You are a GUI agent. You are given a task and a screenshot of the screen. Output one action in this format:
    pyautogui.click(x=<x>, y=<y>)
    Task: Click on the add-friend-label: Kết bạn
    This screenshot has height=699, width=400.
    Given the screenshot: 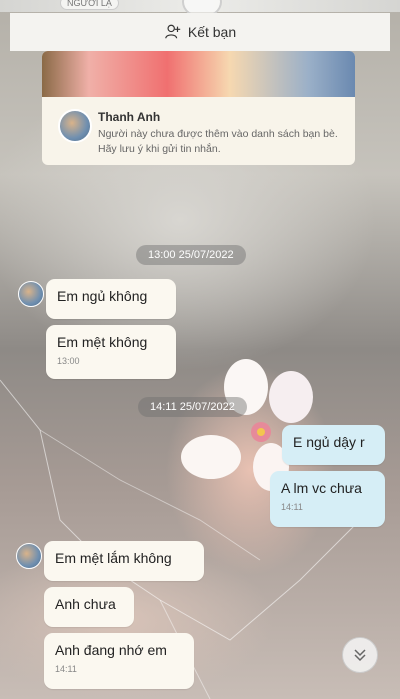 What is the action you would take?
    pyautogui.click(x=212, y=32)
    